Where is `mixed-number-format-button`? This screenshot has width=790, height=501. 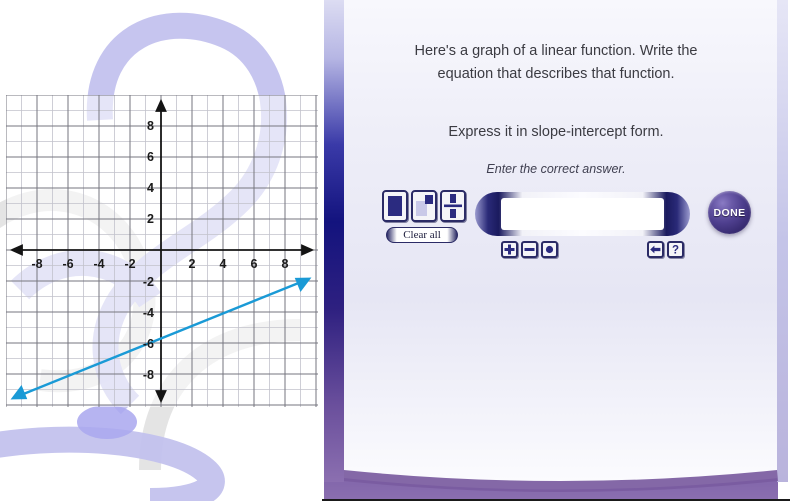
mixed-number-format-button is located at coordinates (424, 206).